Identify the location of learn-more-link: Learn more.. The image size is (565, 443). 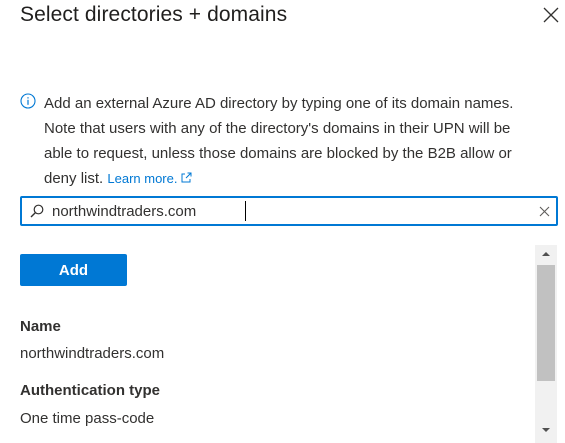
(149, 178).